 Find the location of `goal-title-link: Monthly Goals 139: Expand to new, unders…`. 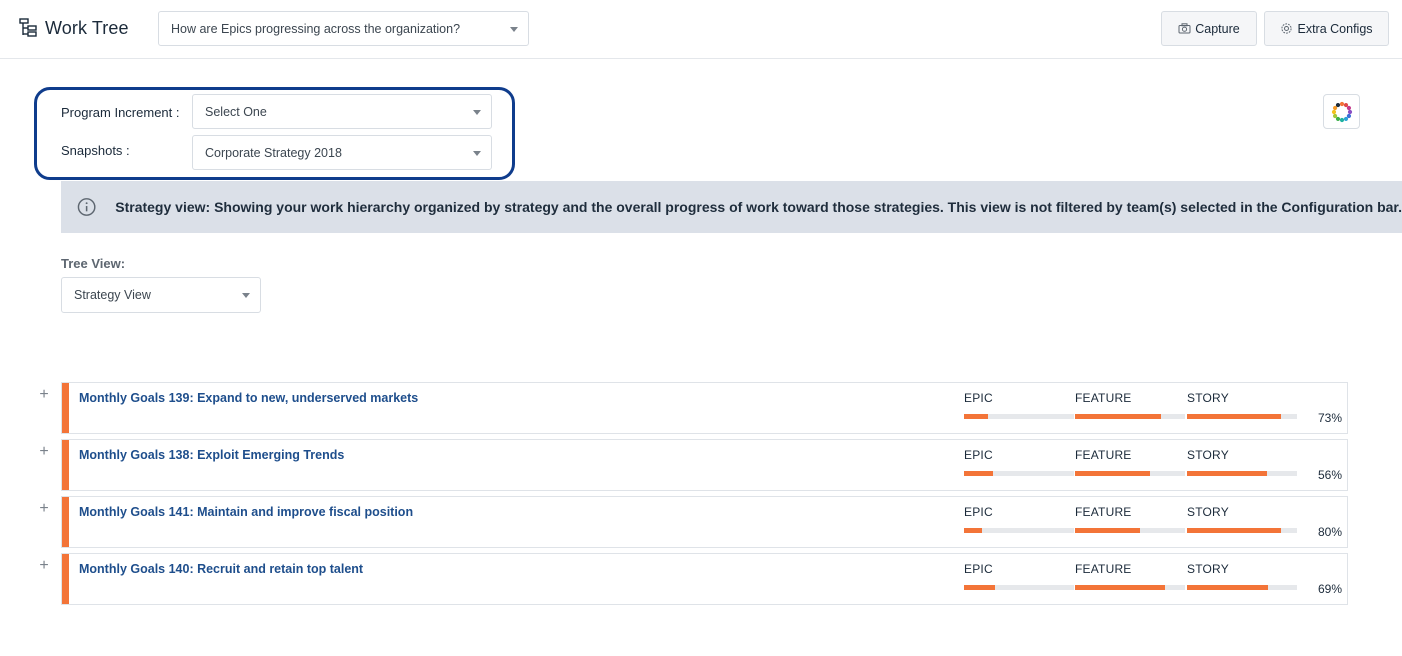

goal-title-link: Monthly Goals 139: Expand to new, unders… is located at coordinates (248, 398).